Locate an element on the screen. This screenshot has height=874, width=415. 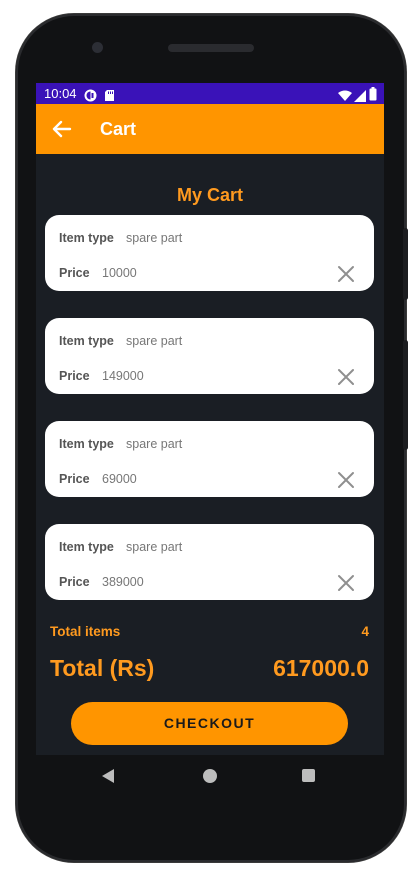
price-value: 69000 is located at coordinates (119, 479).